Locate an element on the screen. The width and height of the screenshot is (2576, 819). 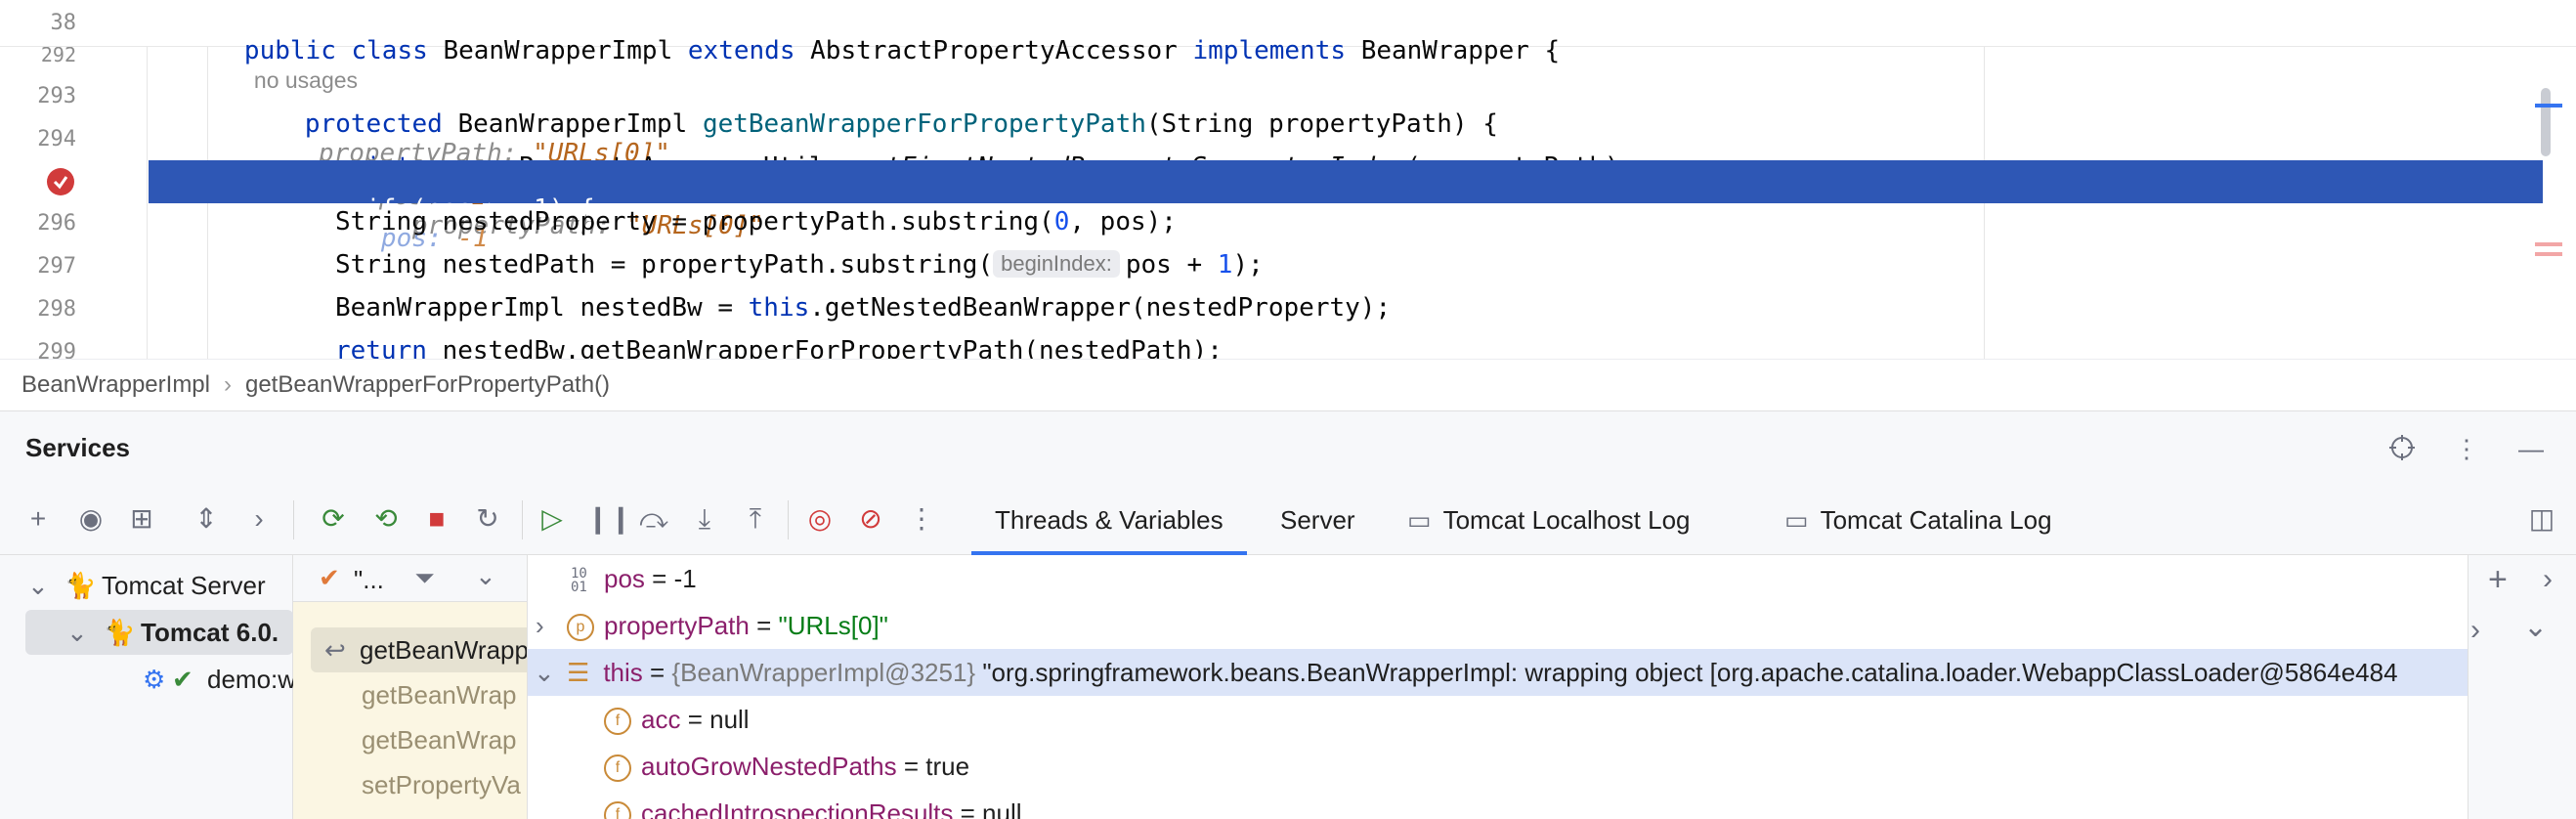
new-group-icon: ⊞ is located at coordinates (141, 519).